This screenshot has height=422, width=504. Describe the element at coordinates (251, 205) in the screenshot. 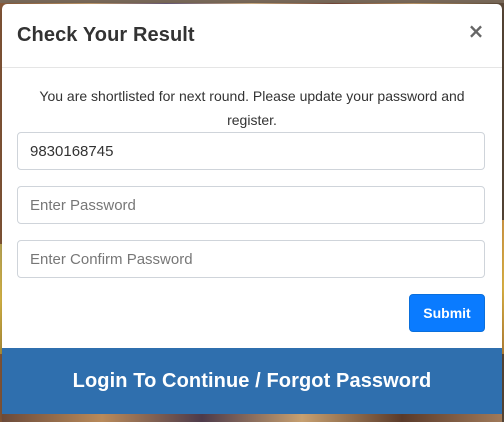

I see `password-input` at that location.